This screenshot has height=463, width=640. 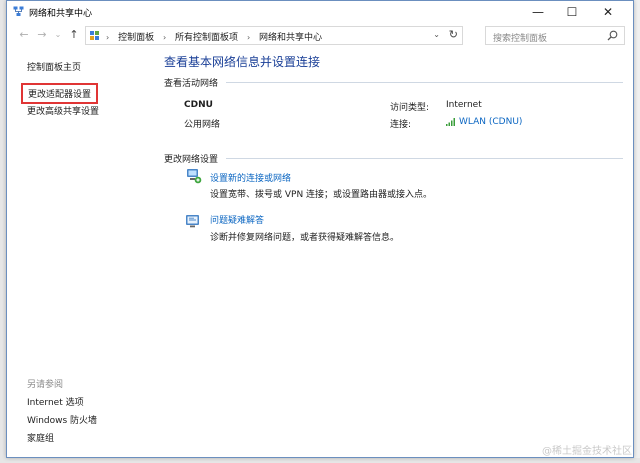 What do you see at coordinates (453, 34) in the screenshot?
I see `refresh-icon: ↻` at bounding box center [453, 34].